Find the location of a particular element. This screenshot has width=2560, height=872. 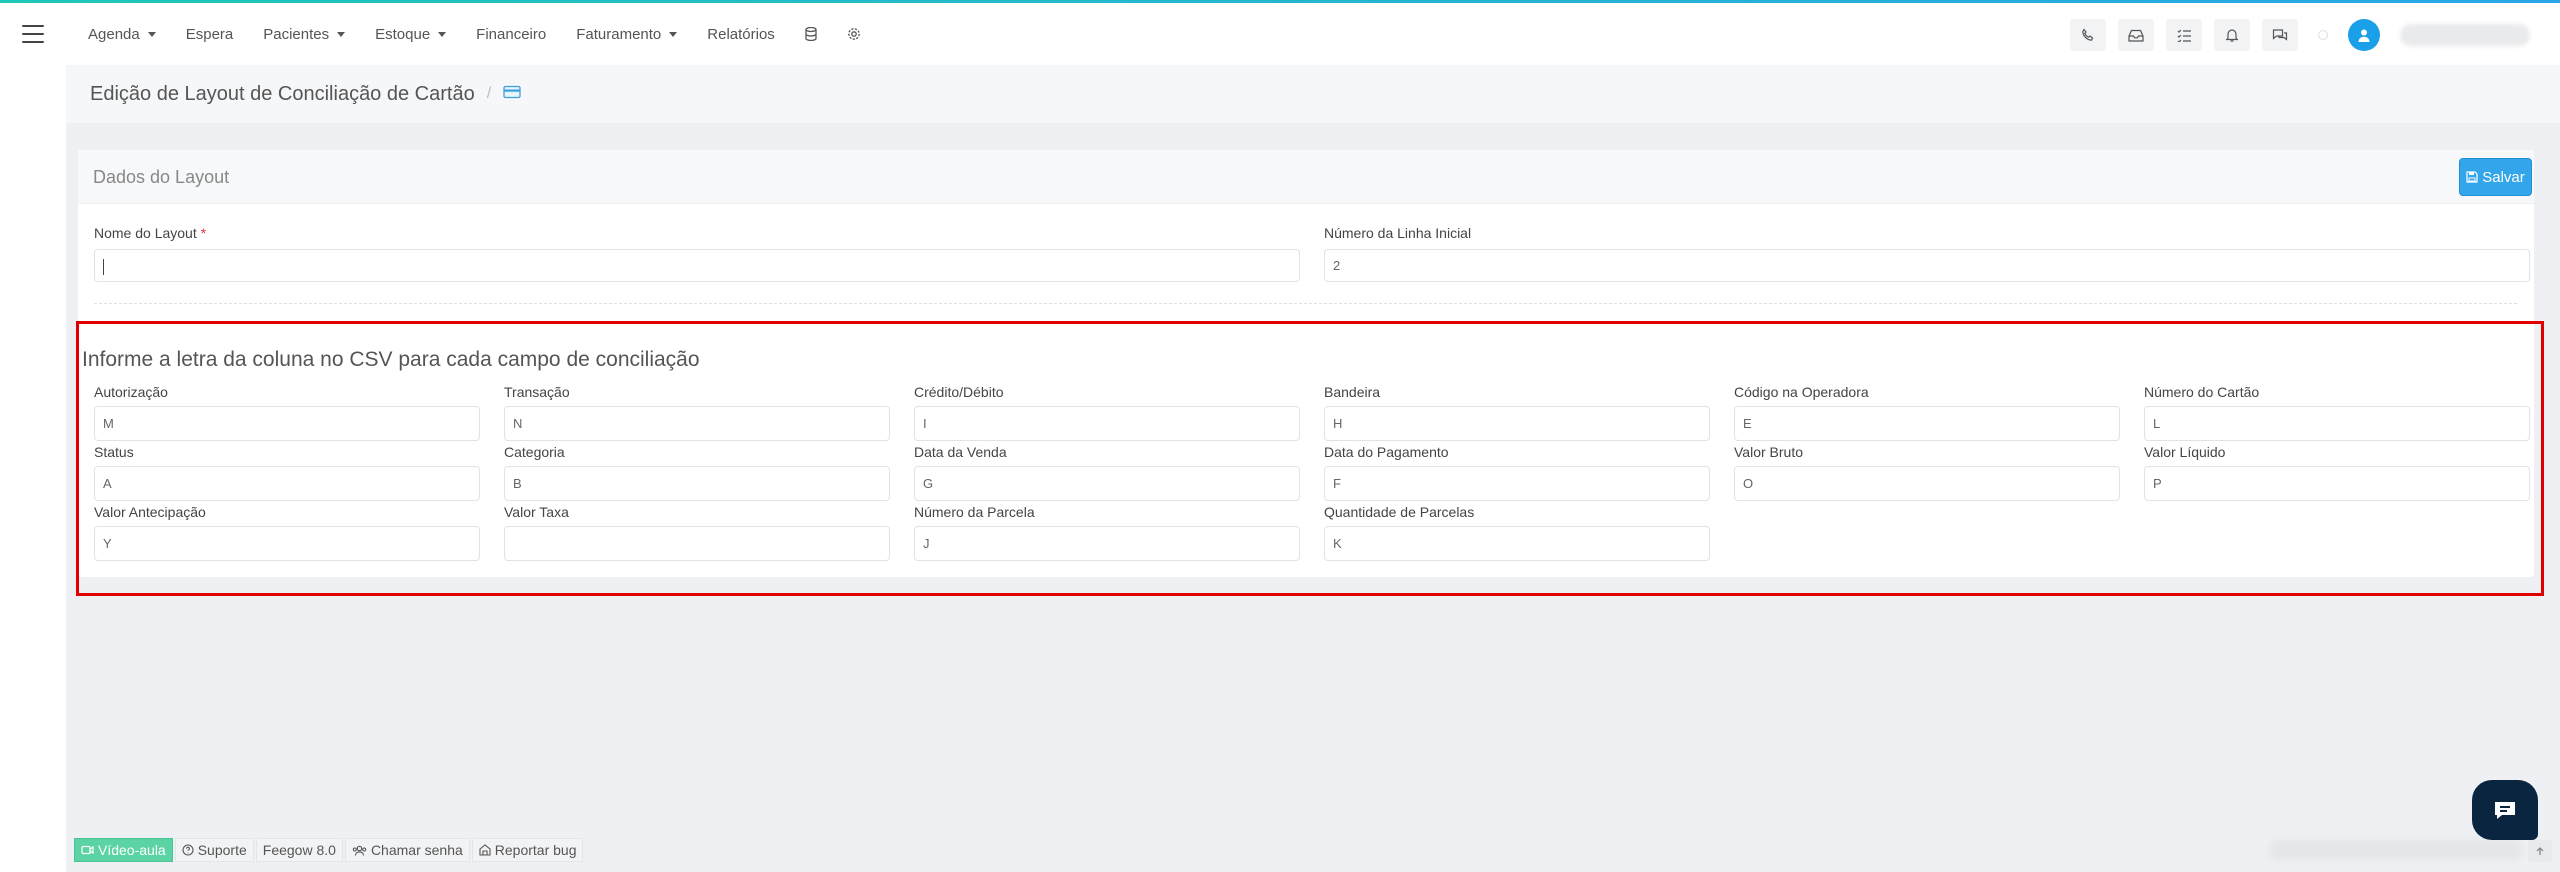

call-ticket-button: Chamar senha is located at coordinates (407, 850).